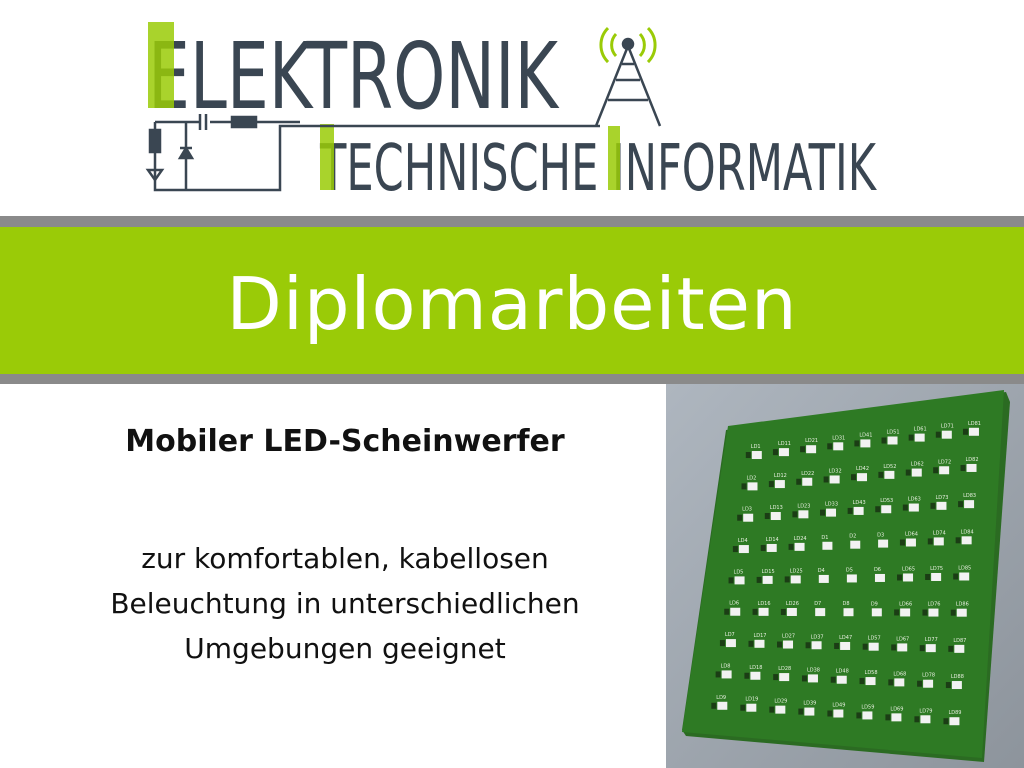 Image resolution: width=1024 pixels, height=768 pixels. I want to click on logo-accent-t, so click(327, 157).